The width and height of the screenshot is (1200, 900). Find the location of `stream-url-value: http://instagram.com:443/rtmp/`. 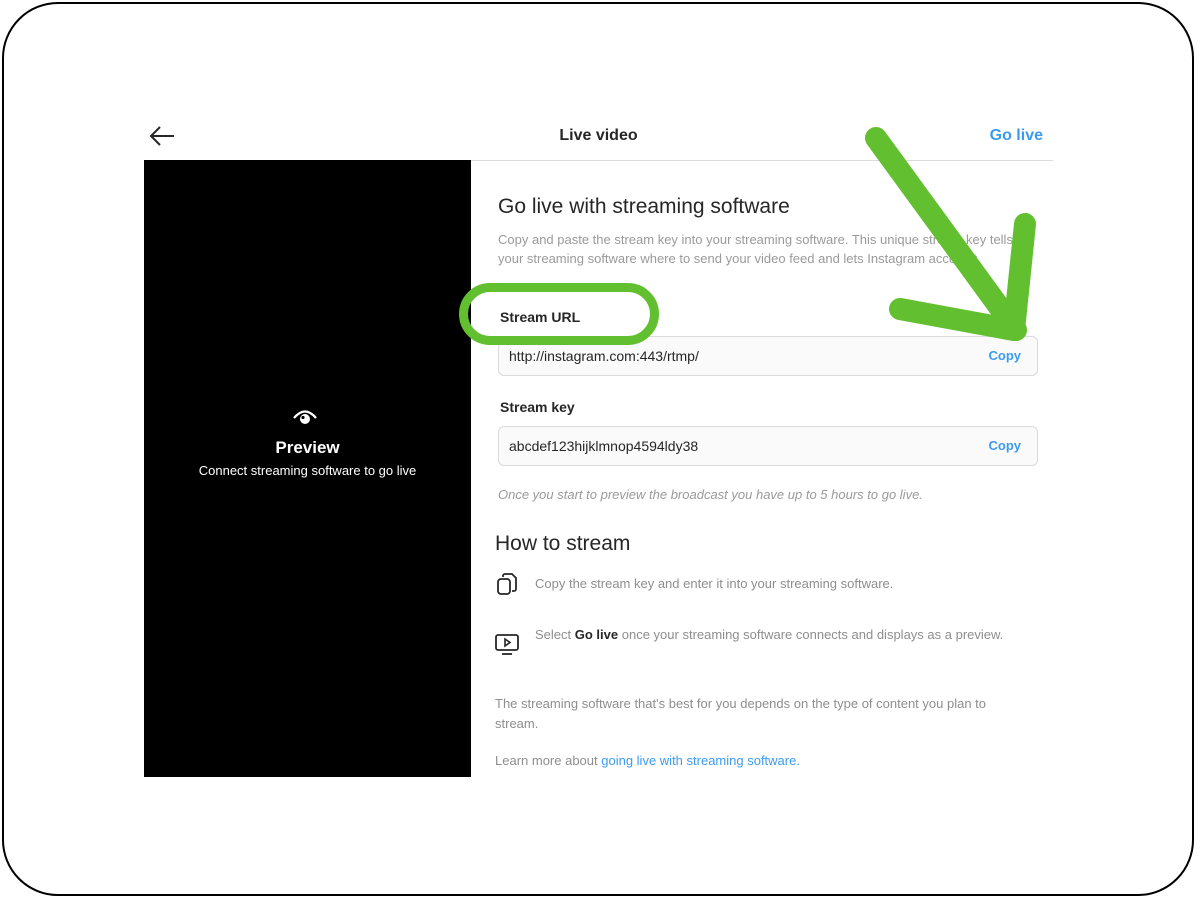

stream-url-value: http://instagram.com:443/rtmp/ is located at coordinates (604, 356).